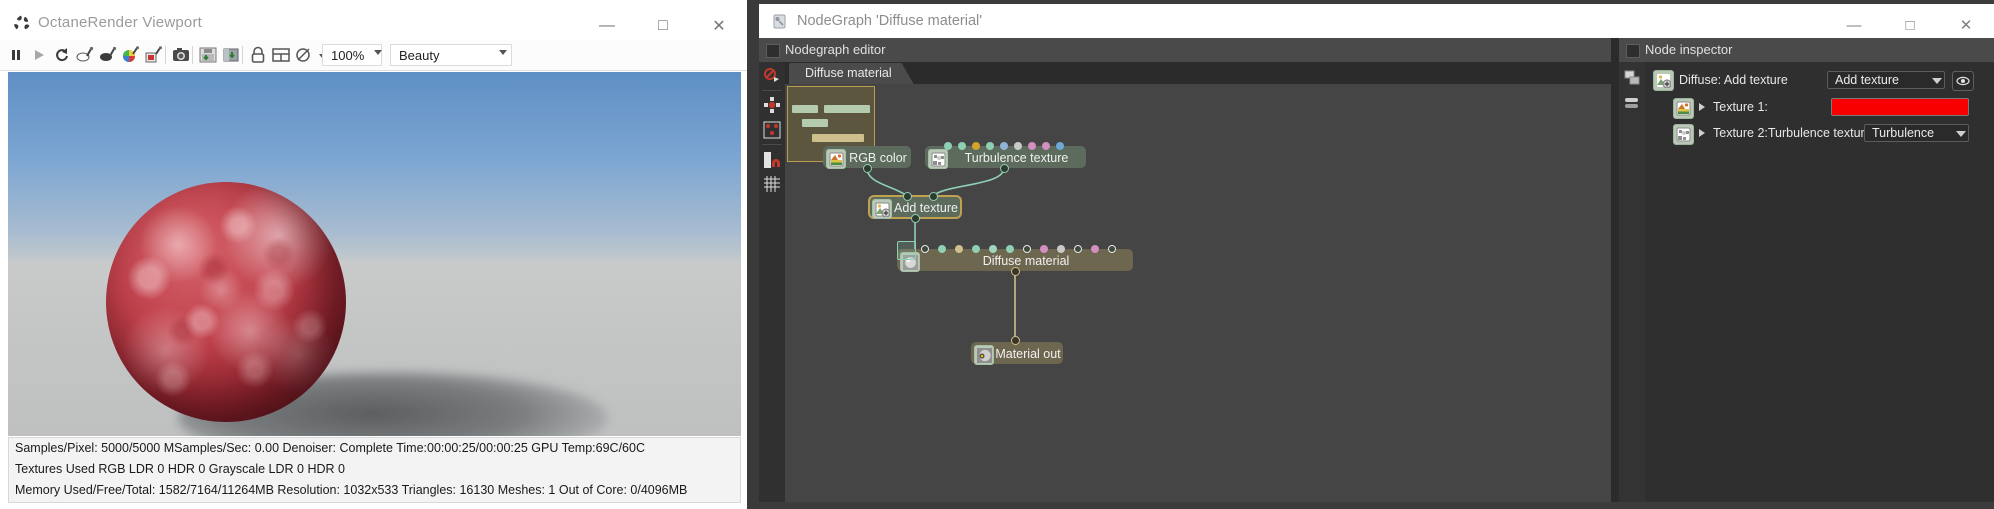  What do you see at coordinates (1633, 51) in the screenshot?
I see `node-inspector-checkbox` at bounding box center [1633, 51].